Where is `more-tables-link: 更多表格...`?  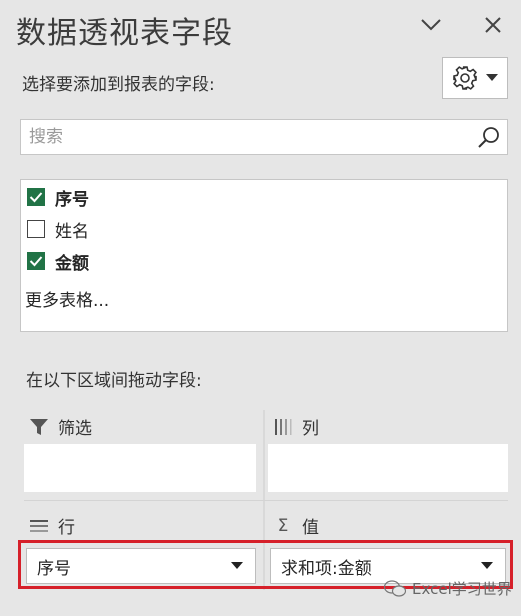 more-tables-link: 更多表格... is located at coordinates (67, 298).